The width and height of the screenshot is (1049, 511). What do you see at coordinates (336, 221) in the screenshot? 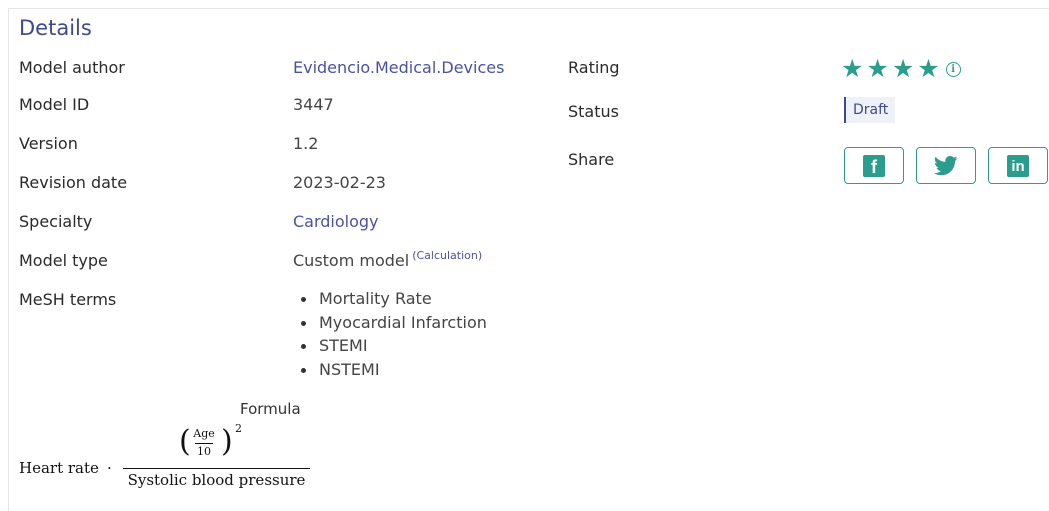
I see `specialty-link: Cardiology` at bounding box center [336, 221].